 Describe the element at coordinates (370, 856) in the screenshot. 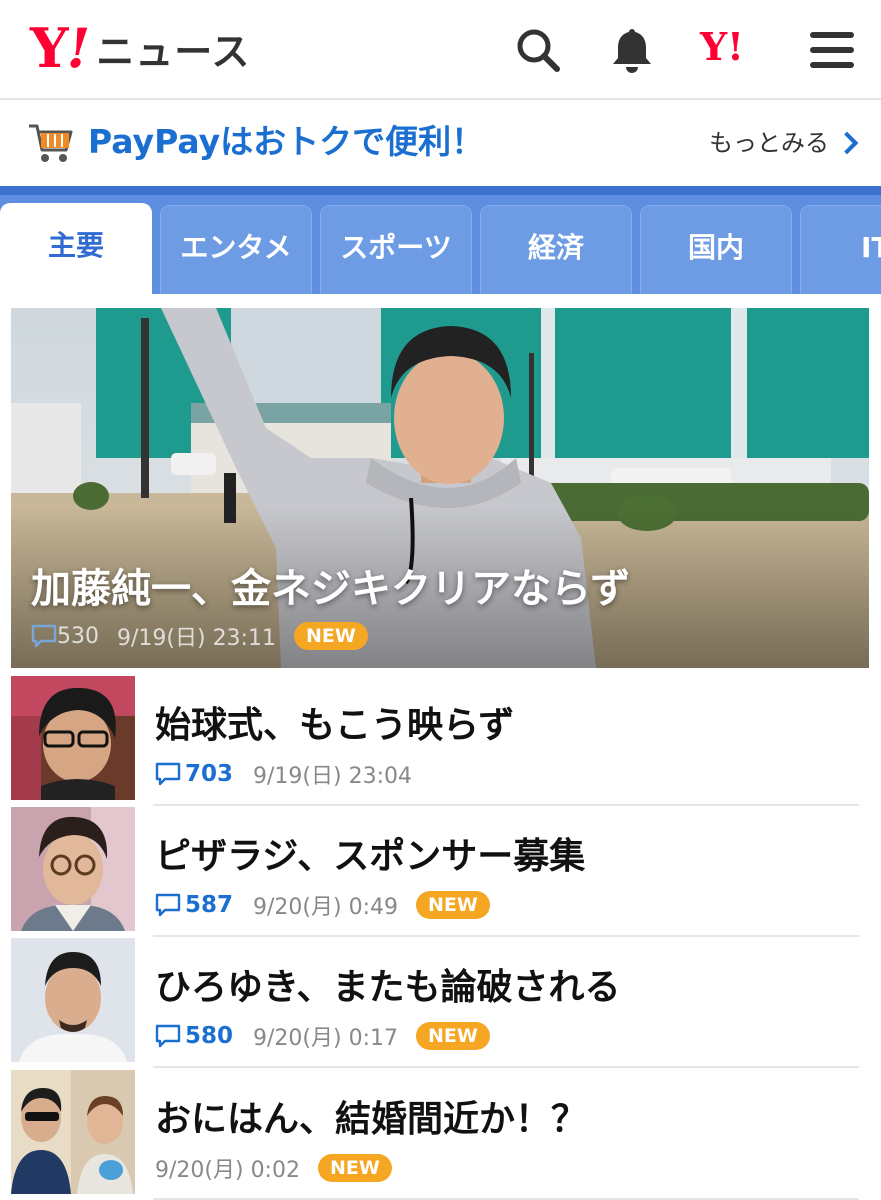

I see `article-title: ピザラジ、スポンサー募集` at that location.